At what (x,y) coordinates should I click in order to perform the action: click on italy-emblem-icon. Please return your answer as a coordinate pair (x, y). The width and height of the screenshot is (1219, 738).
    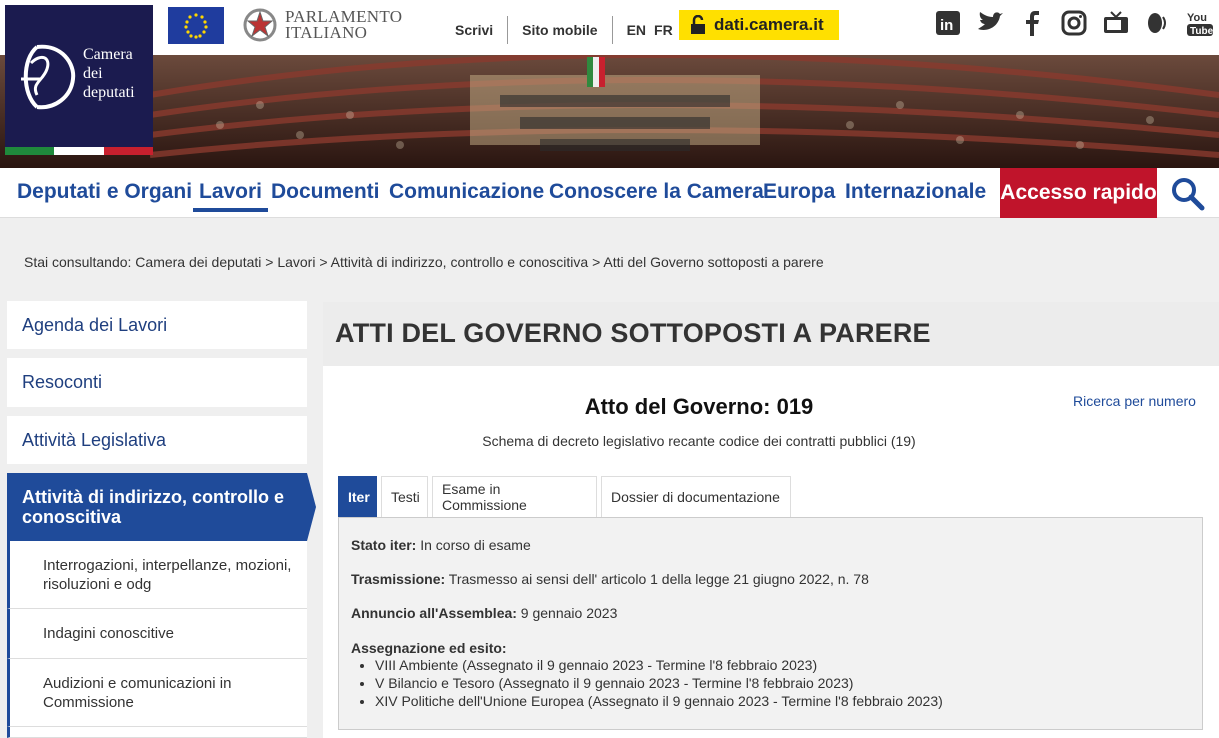
    Looking at the image, I should click on (260, 25).